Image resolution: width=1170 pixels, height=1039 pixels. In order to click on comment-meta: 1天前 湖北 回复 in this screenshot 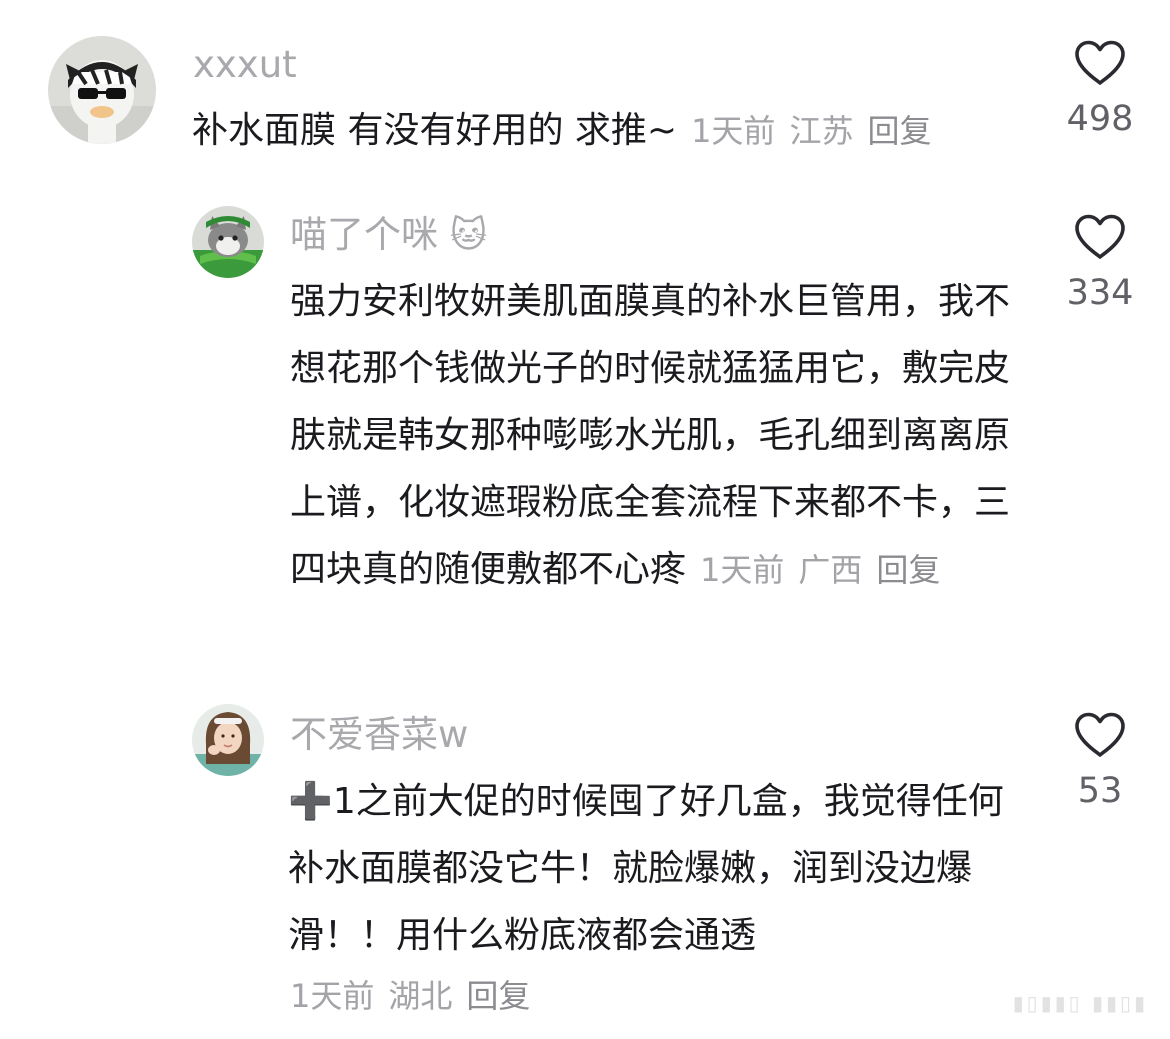, I will do `click(417, 996)`.